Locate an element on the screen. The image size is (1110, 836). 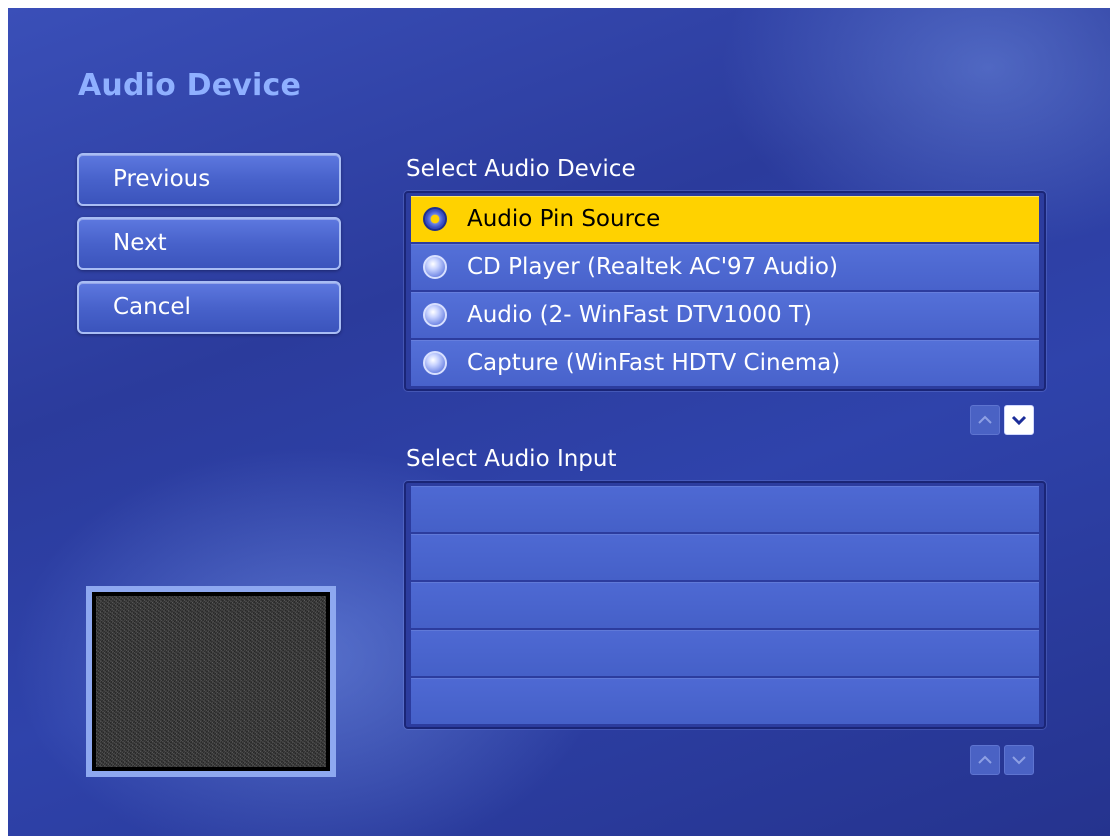
video-static-noise is located at coordinates (211, 681).